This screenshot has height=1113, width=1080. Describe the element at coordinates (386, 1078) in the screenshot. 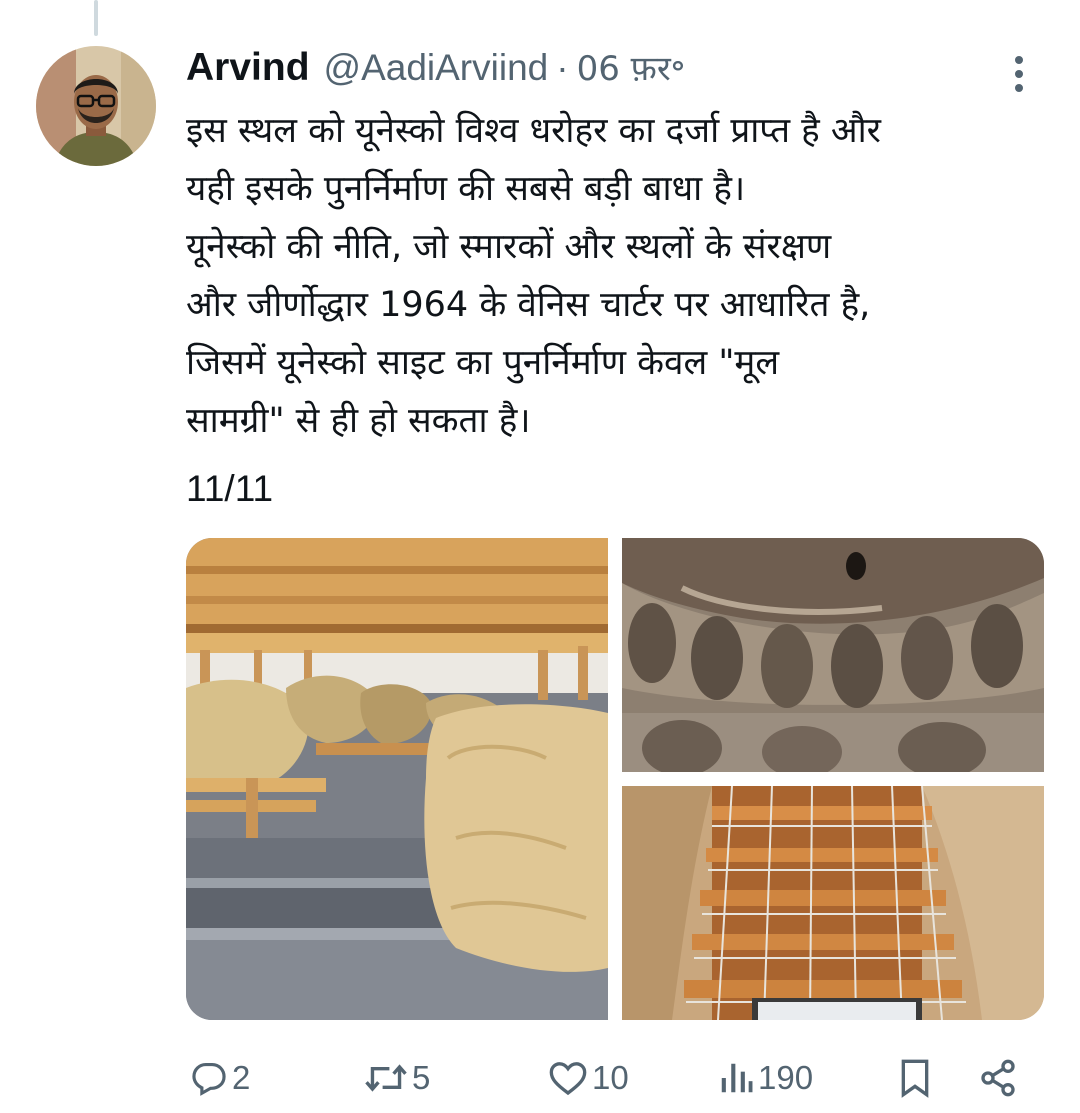

I see `repost-icon` at that location.